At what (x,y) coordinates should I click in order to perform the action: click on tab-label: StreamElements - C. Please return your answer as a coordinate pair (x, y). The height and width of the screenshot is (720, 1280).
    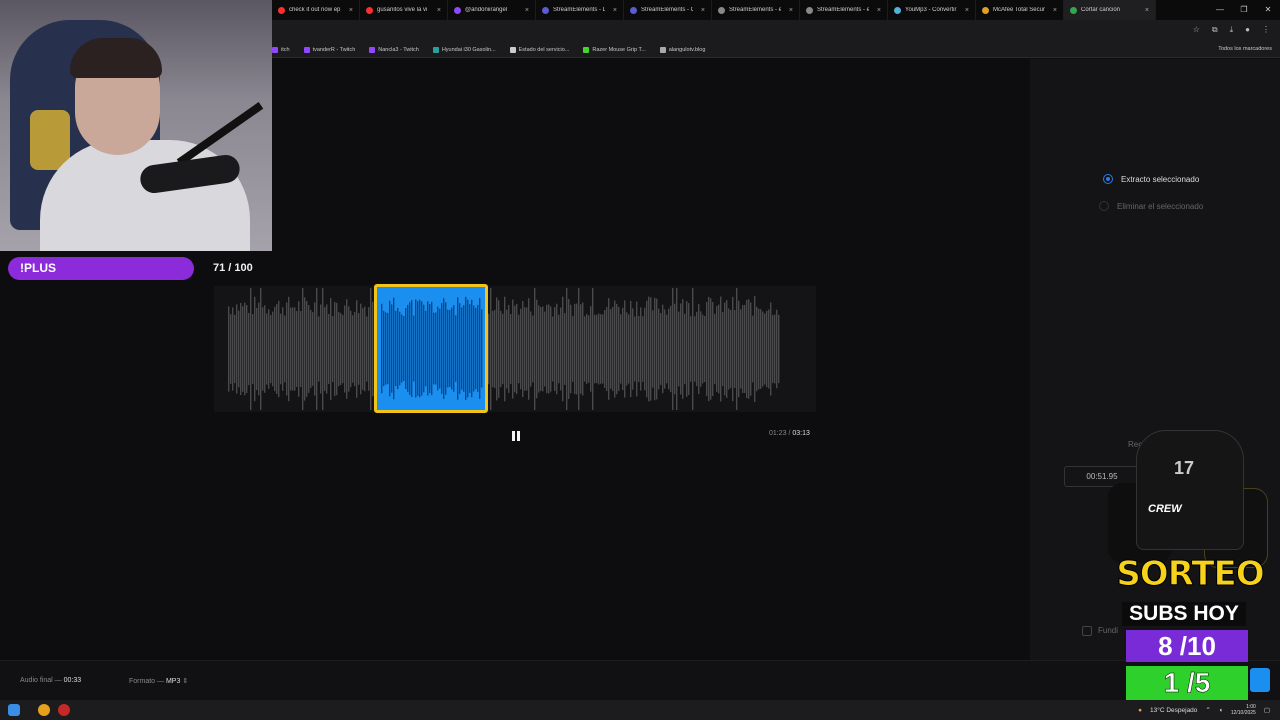
    Looking at the image, I should click on (667, 10).